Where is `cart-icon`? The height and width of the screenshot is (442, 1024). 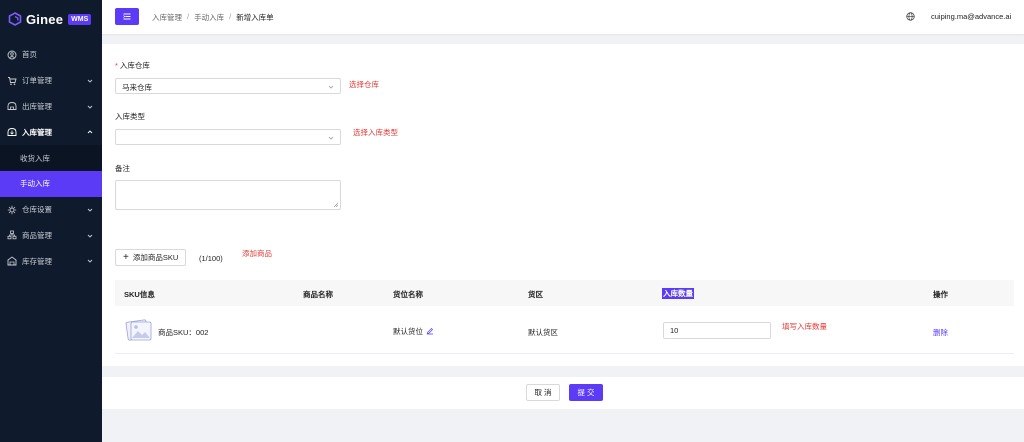 cart-icon is located at coordinates (12, 81).